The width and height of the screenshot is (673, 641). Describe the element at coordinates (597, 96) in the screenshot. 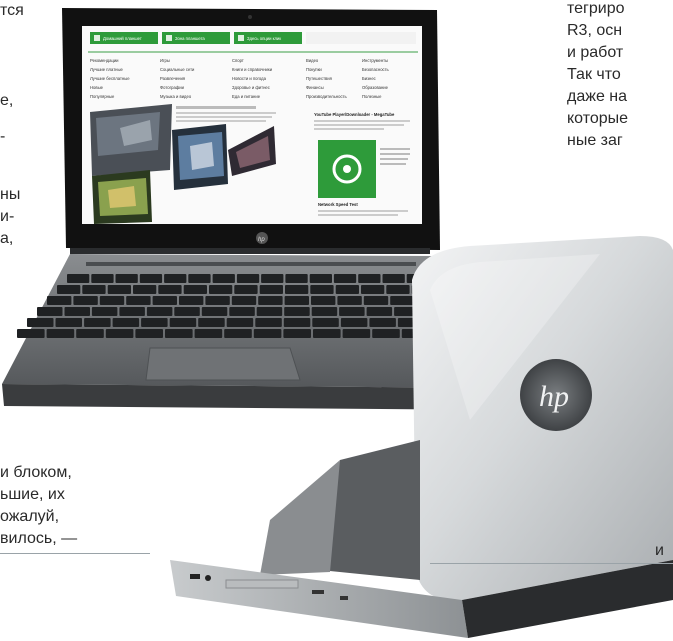

I see `right-text-line-5: даже на` at that location.